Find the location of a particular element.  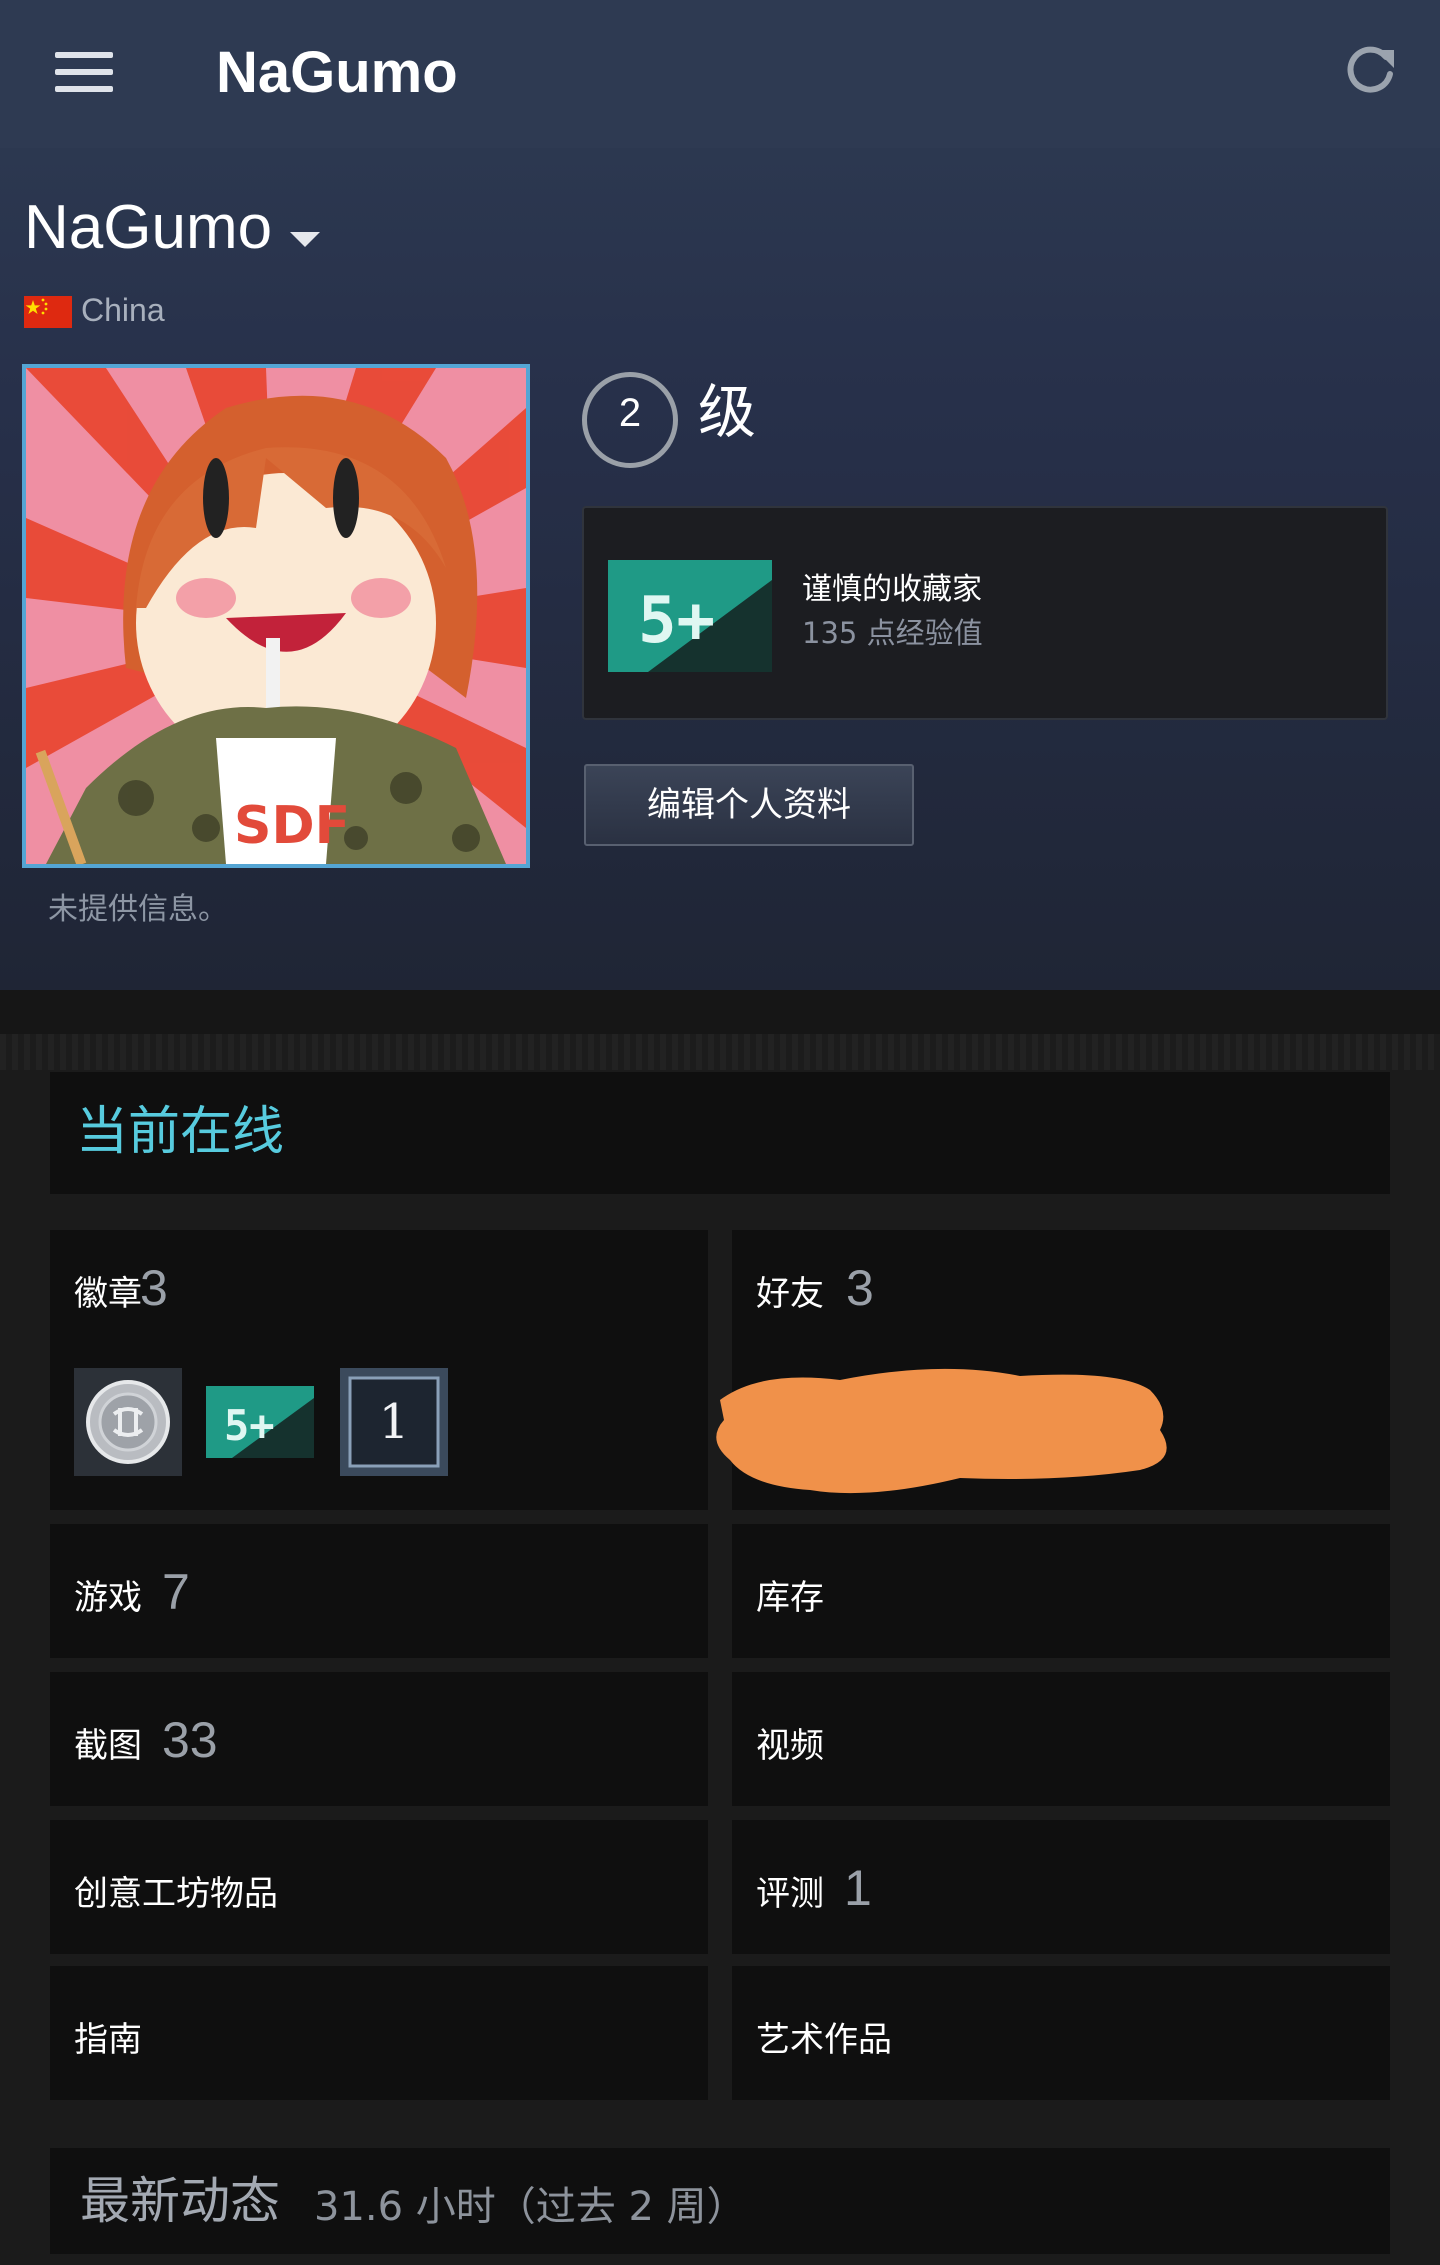

guides-label: 指南 is located at coordinates (108, 2040).